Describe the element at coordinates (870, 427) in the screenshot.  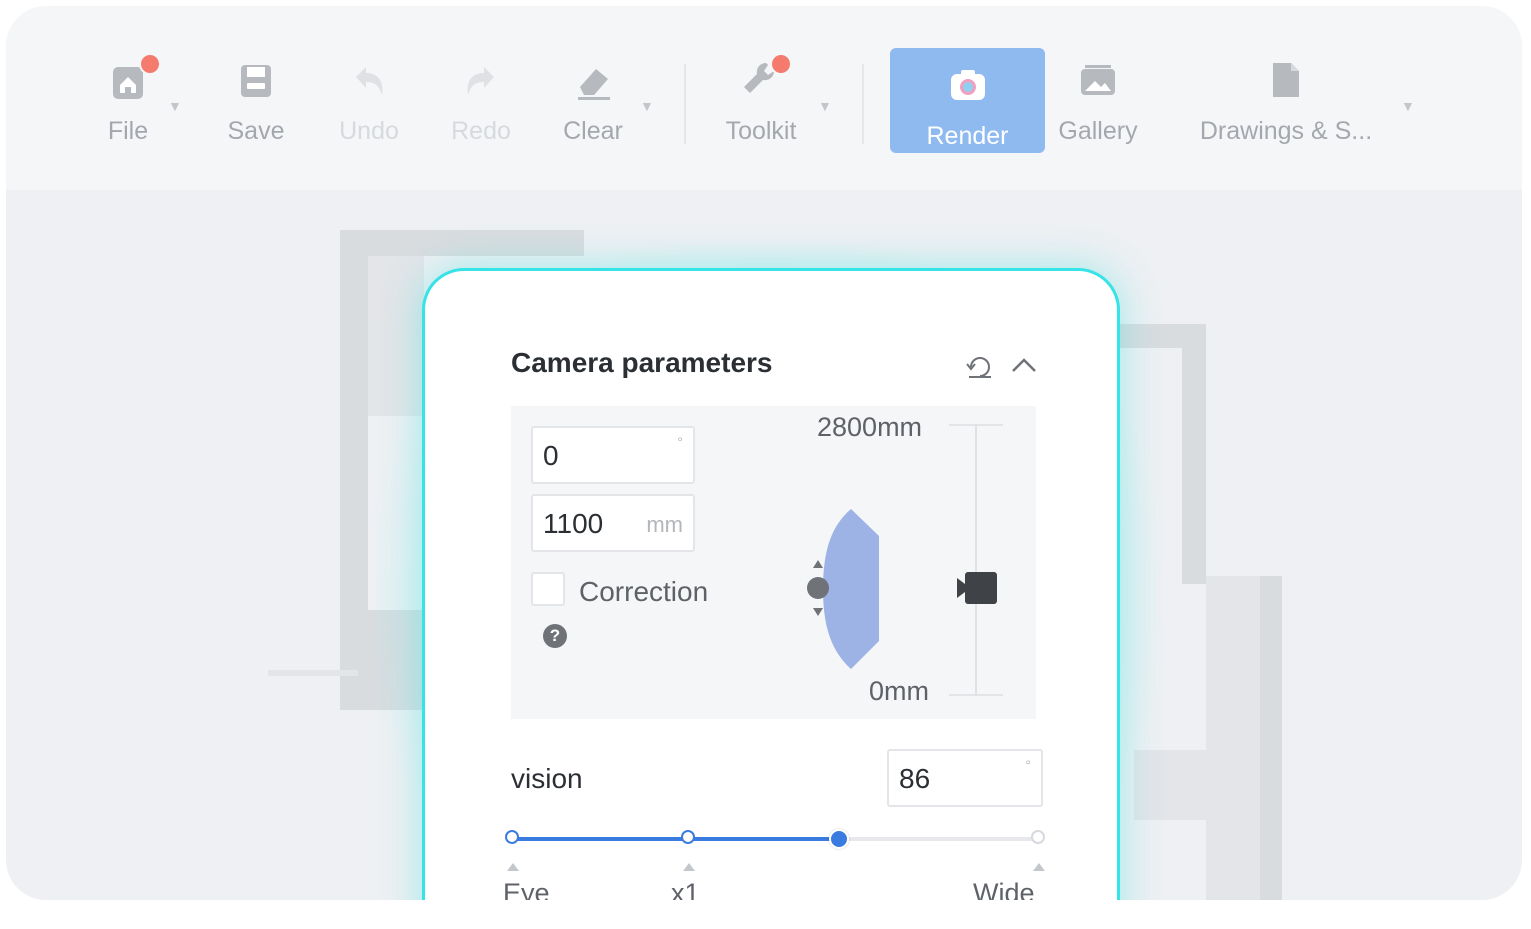
I see `height-max-label: 2800mm` at that location.